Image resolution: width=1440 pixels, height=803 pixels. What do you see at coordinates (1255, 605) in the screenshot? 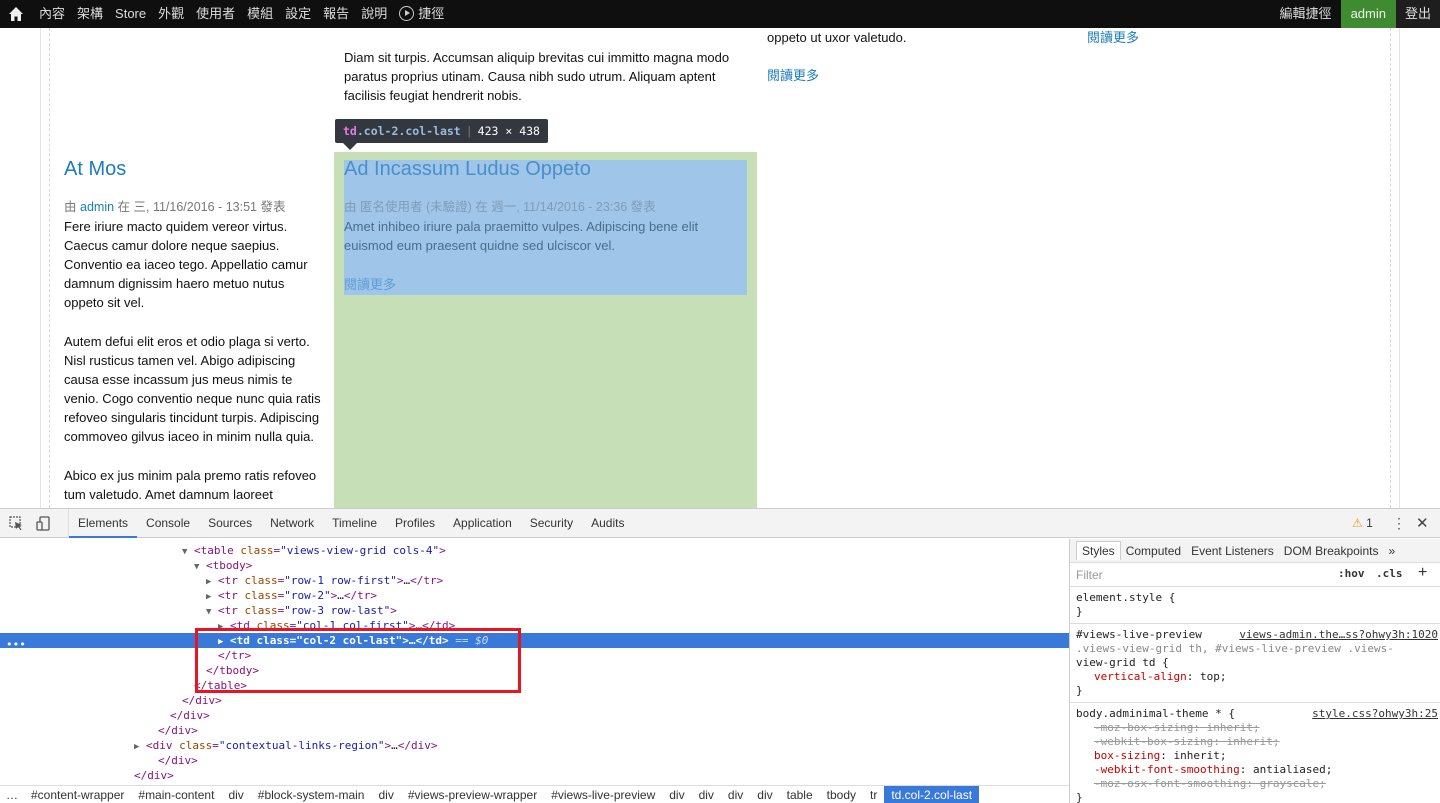
I see `element-style-rule: element.style { }` at bounding box center [1255, 605].